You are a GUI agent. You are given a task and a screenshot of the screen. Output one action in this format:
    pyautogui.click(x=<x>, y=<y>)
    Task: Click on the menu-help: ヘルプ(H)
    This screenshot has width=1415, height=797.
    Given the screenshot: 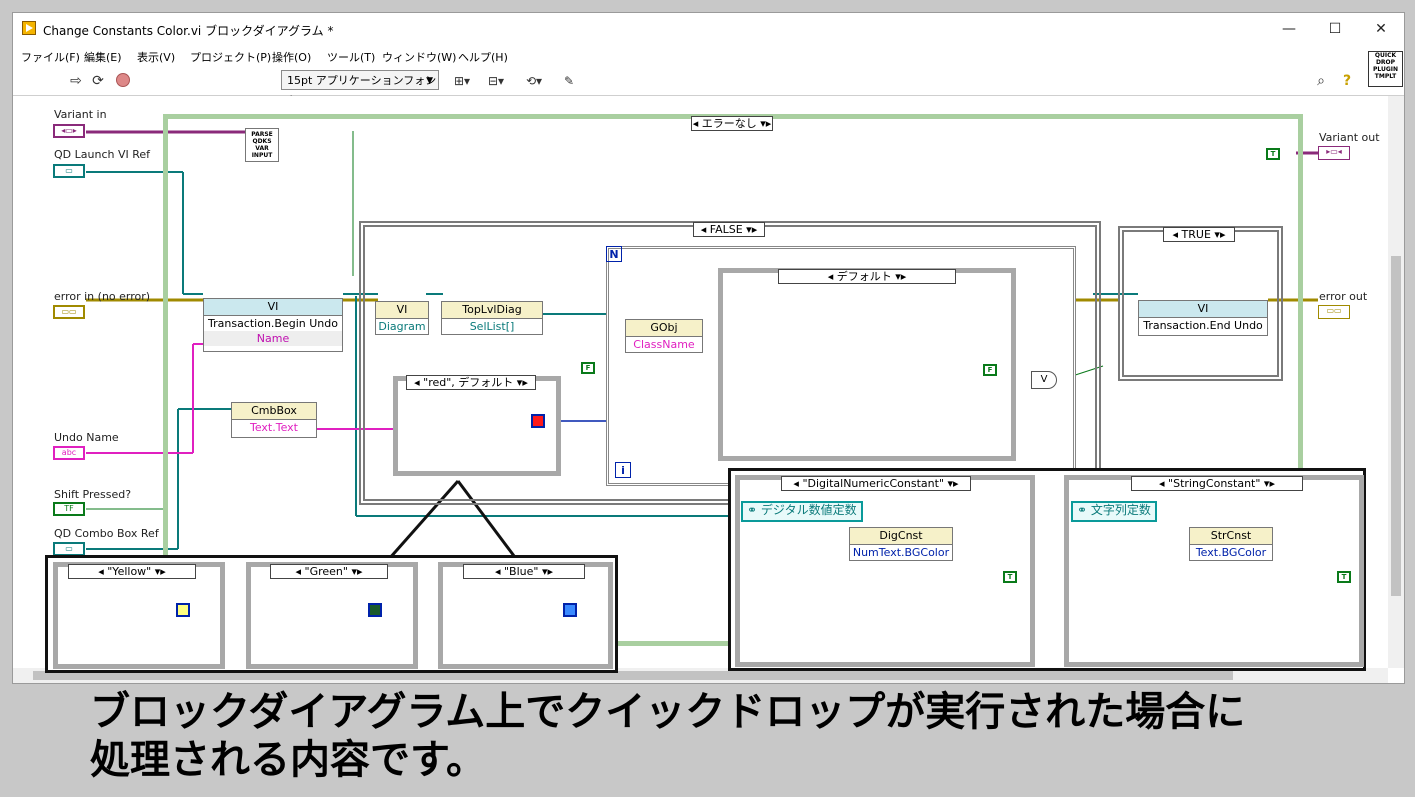 What is the action you would take?
    pyautogui.click(x=483, y=57)
    